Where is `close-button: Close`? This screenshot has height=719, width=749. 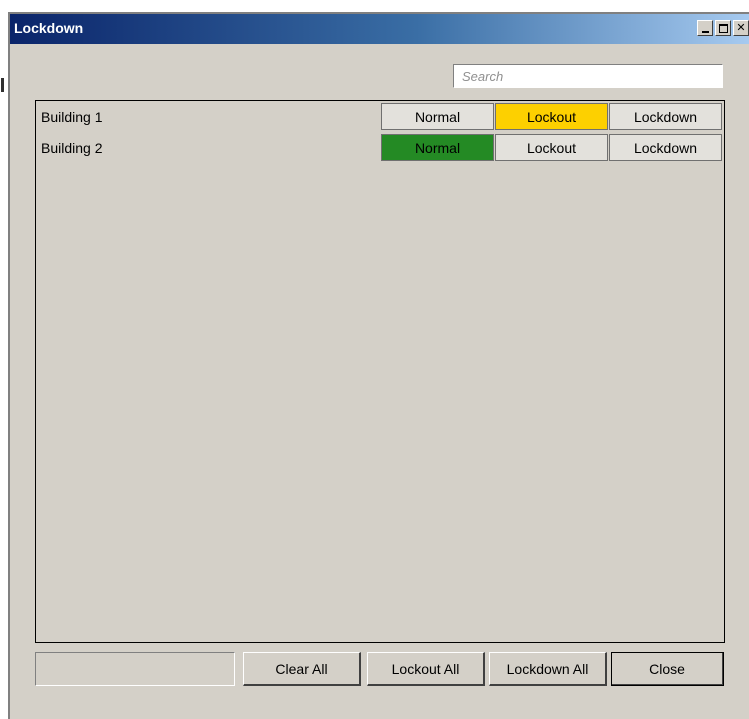 close-button: Close is located at coordinates (667, 669).